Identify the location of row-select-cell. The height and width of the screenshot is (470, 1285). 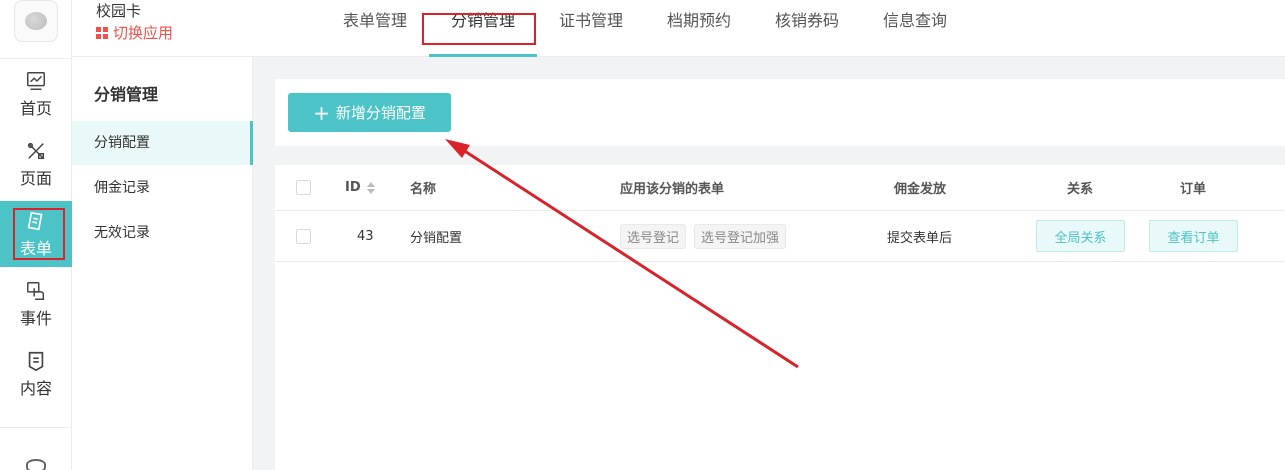
(303, 236).